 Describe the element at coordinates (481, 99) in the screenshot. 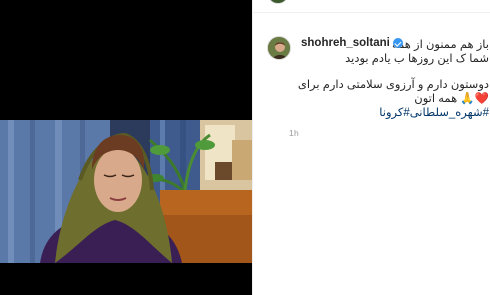

I see `heart-emoji: ❤️` at that location.